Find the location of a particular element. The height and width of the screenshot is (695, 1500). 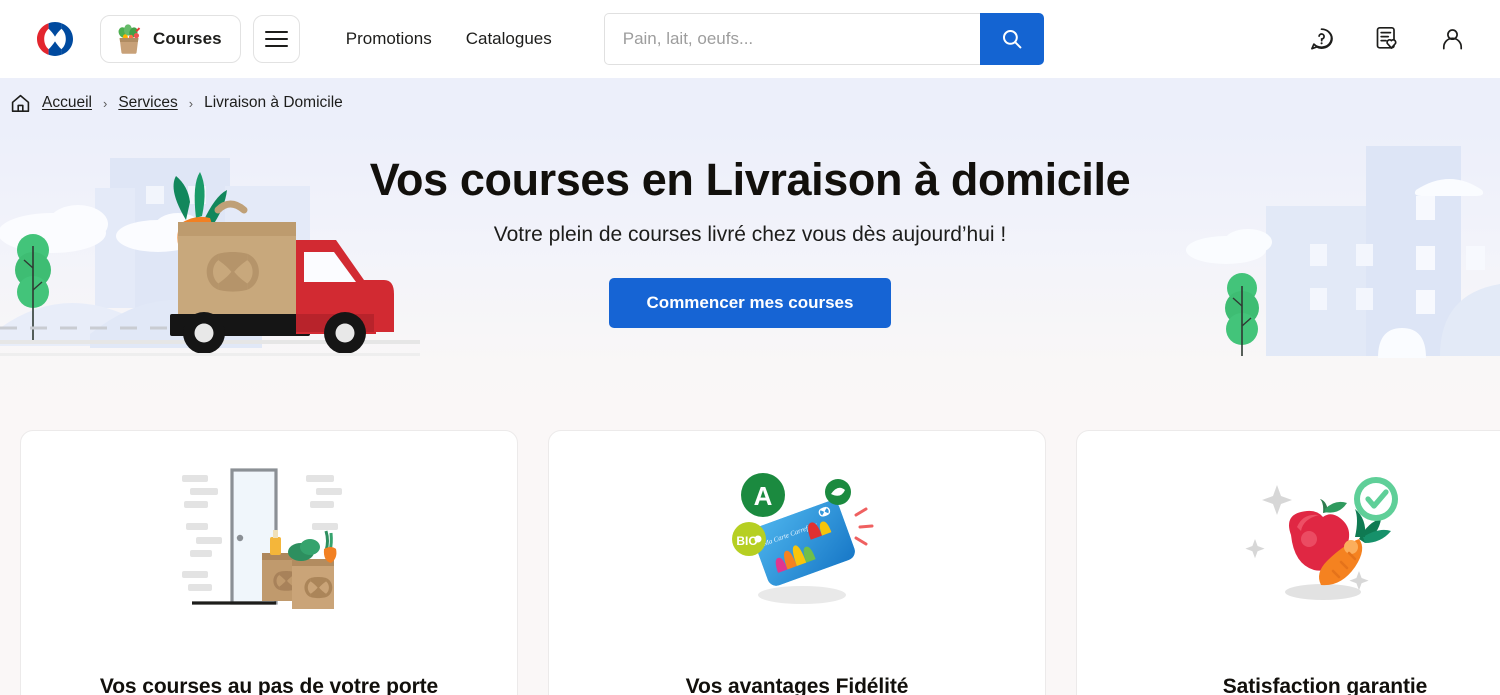

header-icon-group is located at coordinates (1387, 39).